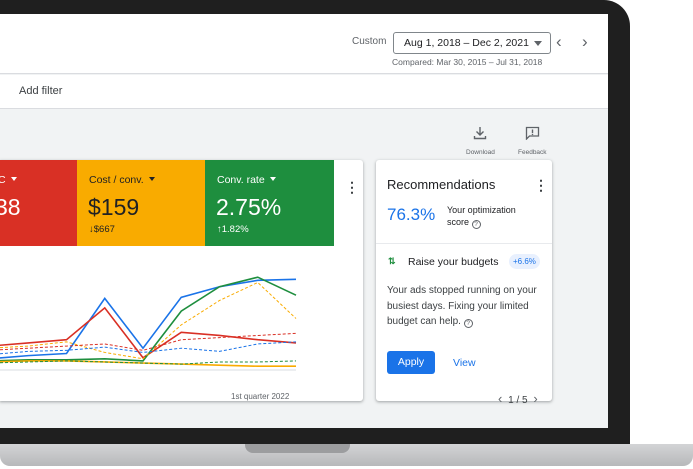 The image size is (693, 469). I want to click on metric-name: Cost / conv., so click(122, 180).